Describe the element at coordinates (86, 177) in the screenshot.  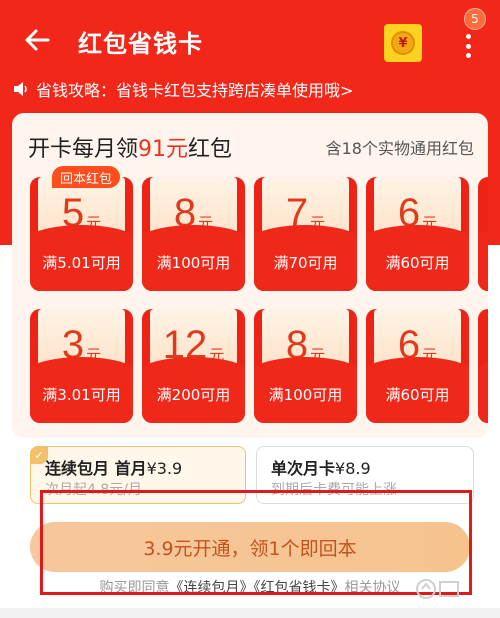
I see `payback-tag: 回本红包` at that location.